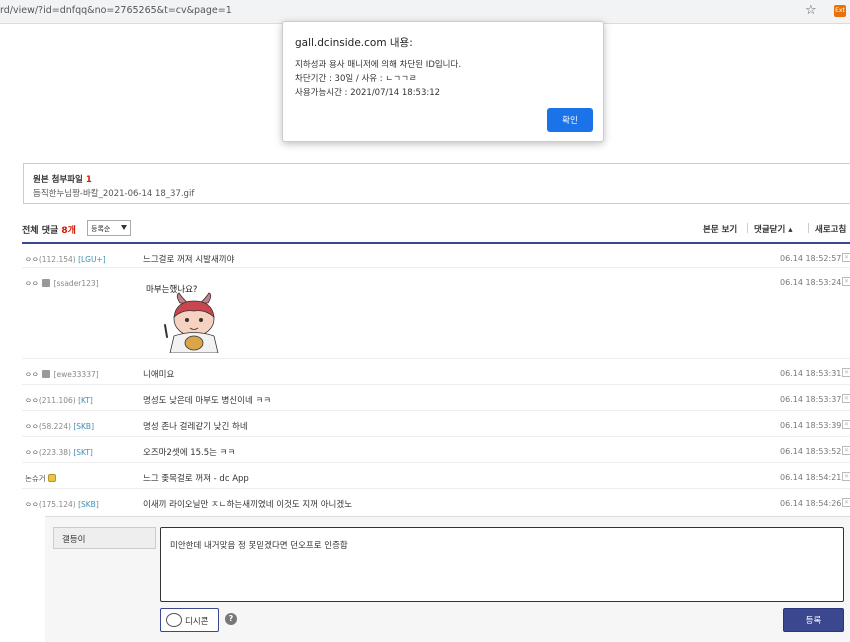  What do you see at coordinates (502, 564) in the screenshot?
I see `comment-textarea: 미안한데 내거맞음 정 못믿겠다면 던오프로 인증함` at bounding box center [502, 564].